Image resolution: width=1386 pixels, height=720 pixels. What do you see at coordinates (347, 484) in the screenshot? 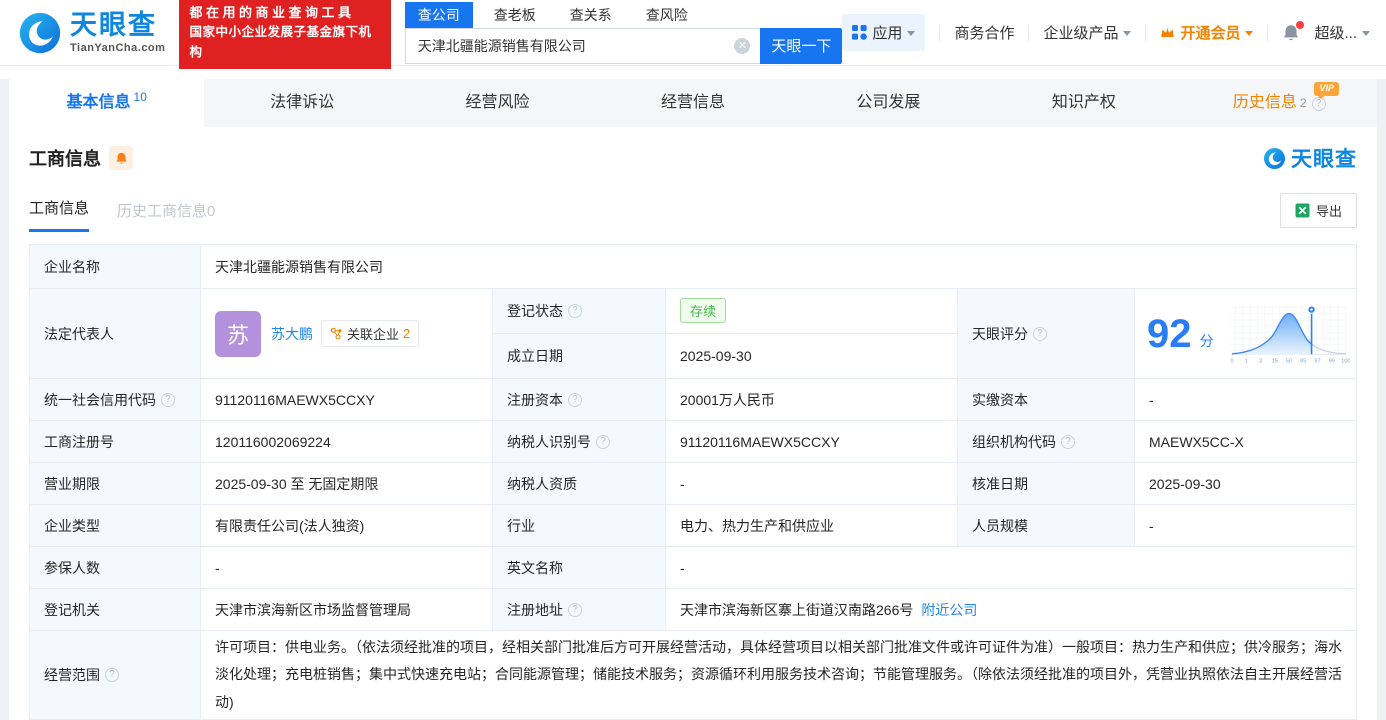
I see `field-business-term-value: 2025-09-30 至 无固定期限` at bounding box center [347, 484].